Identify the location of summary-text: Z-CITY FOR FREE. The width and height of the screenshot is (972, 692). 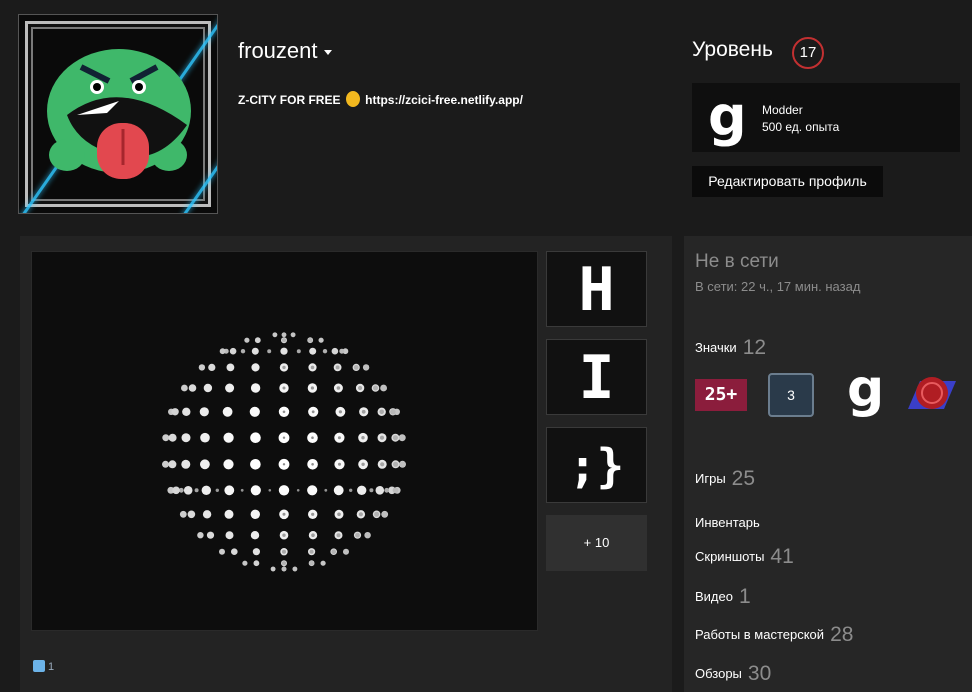
(289, 100).